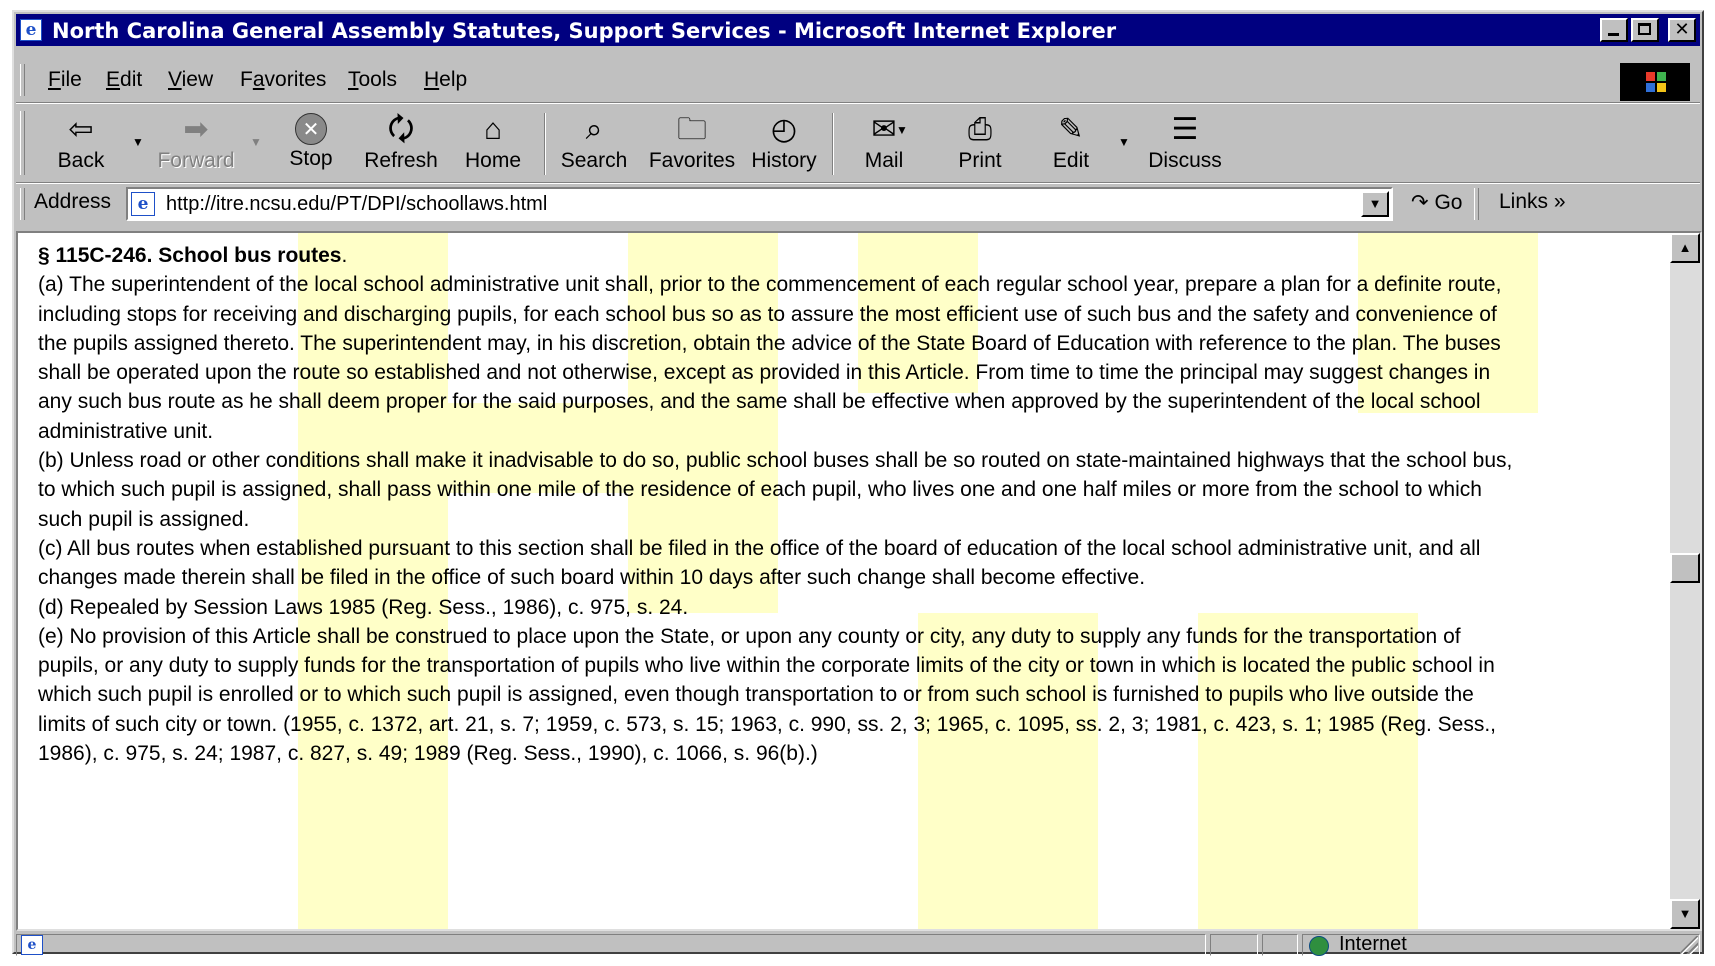 The image size is (1715, 966). What do you see at coordinates (22, 143) in the screenshot?
I see `toolbar-grip` at bounding box center [22, 143].